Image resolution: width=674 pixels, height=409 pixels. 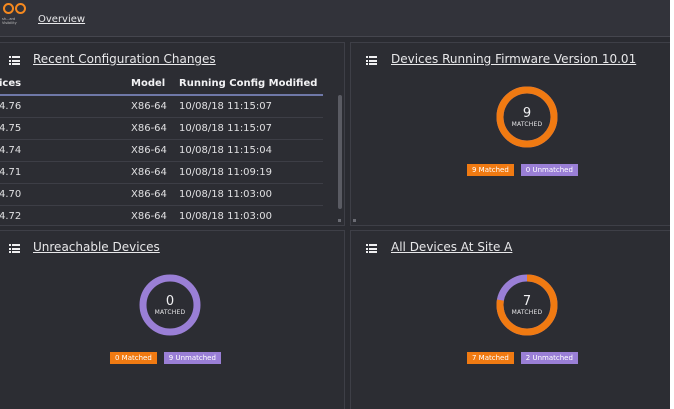 I want to click on matched-badge: 7 Matched, so click(x=490, y=358).